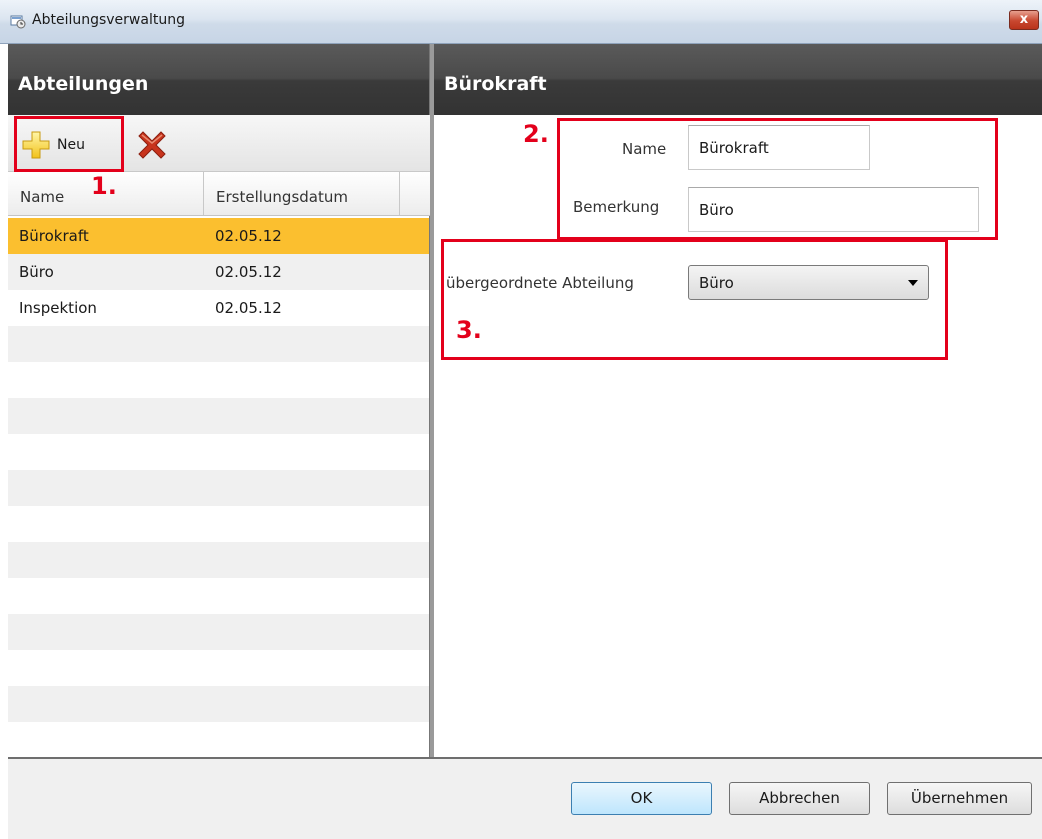 The width and height of the screenshot is (1042, 839). What do you see at coordinates (495, 84) in the screenshot?
I see `detail-header-title: Bürokraft` at bounding box center [495, 84].